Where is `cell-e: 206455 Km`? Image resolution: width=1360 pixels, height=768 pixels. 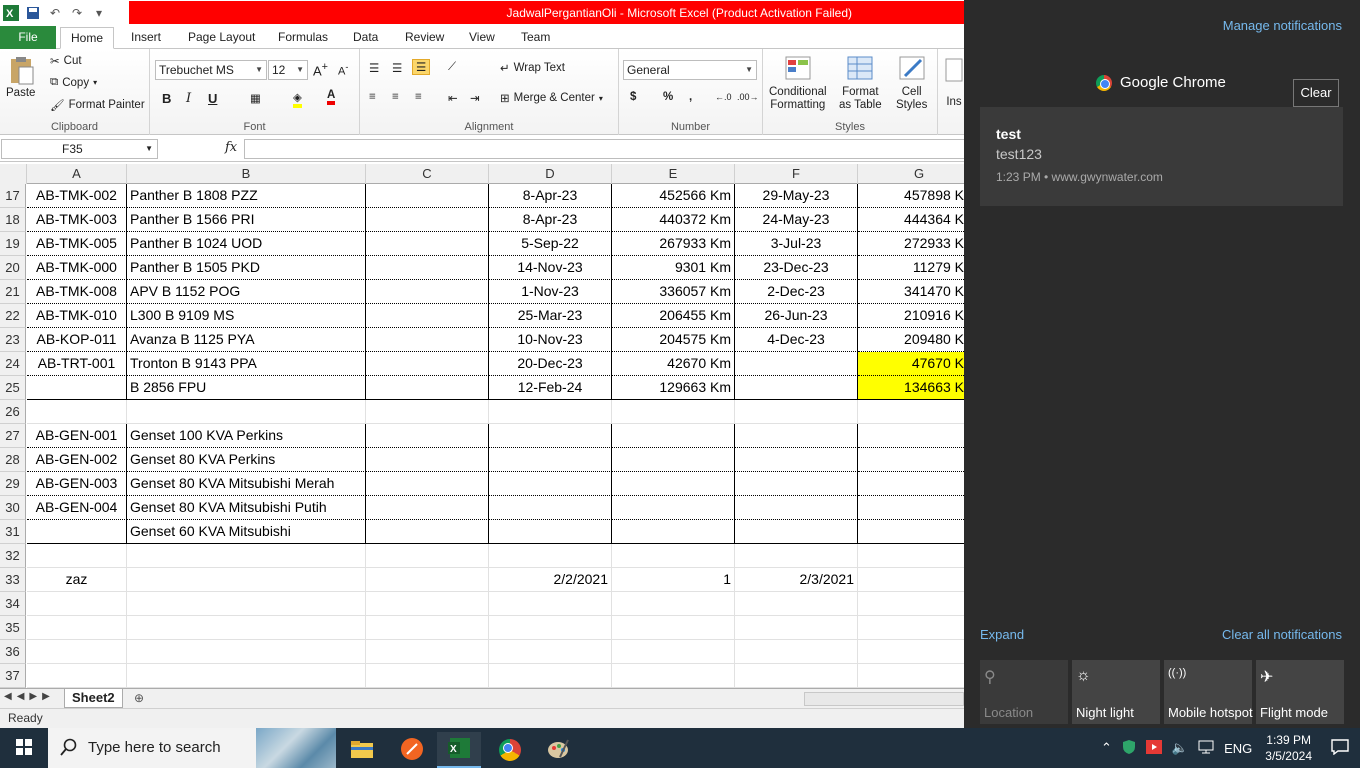 cell-e: 206455 Km is located at coordinates (673, 316).